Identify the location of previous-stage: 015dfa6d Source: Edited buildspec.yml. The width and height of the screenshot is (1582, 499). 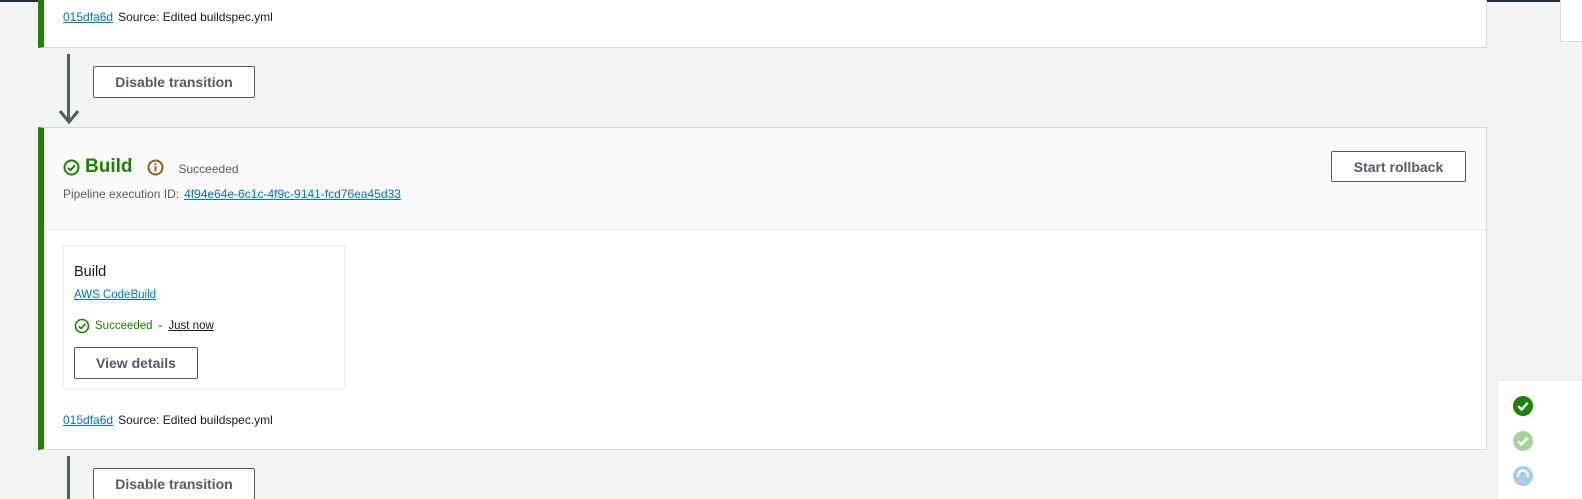
(762, 24).